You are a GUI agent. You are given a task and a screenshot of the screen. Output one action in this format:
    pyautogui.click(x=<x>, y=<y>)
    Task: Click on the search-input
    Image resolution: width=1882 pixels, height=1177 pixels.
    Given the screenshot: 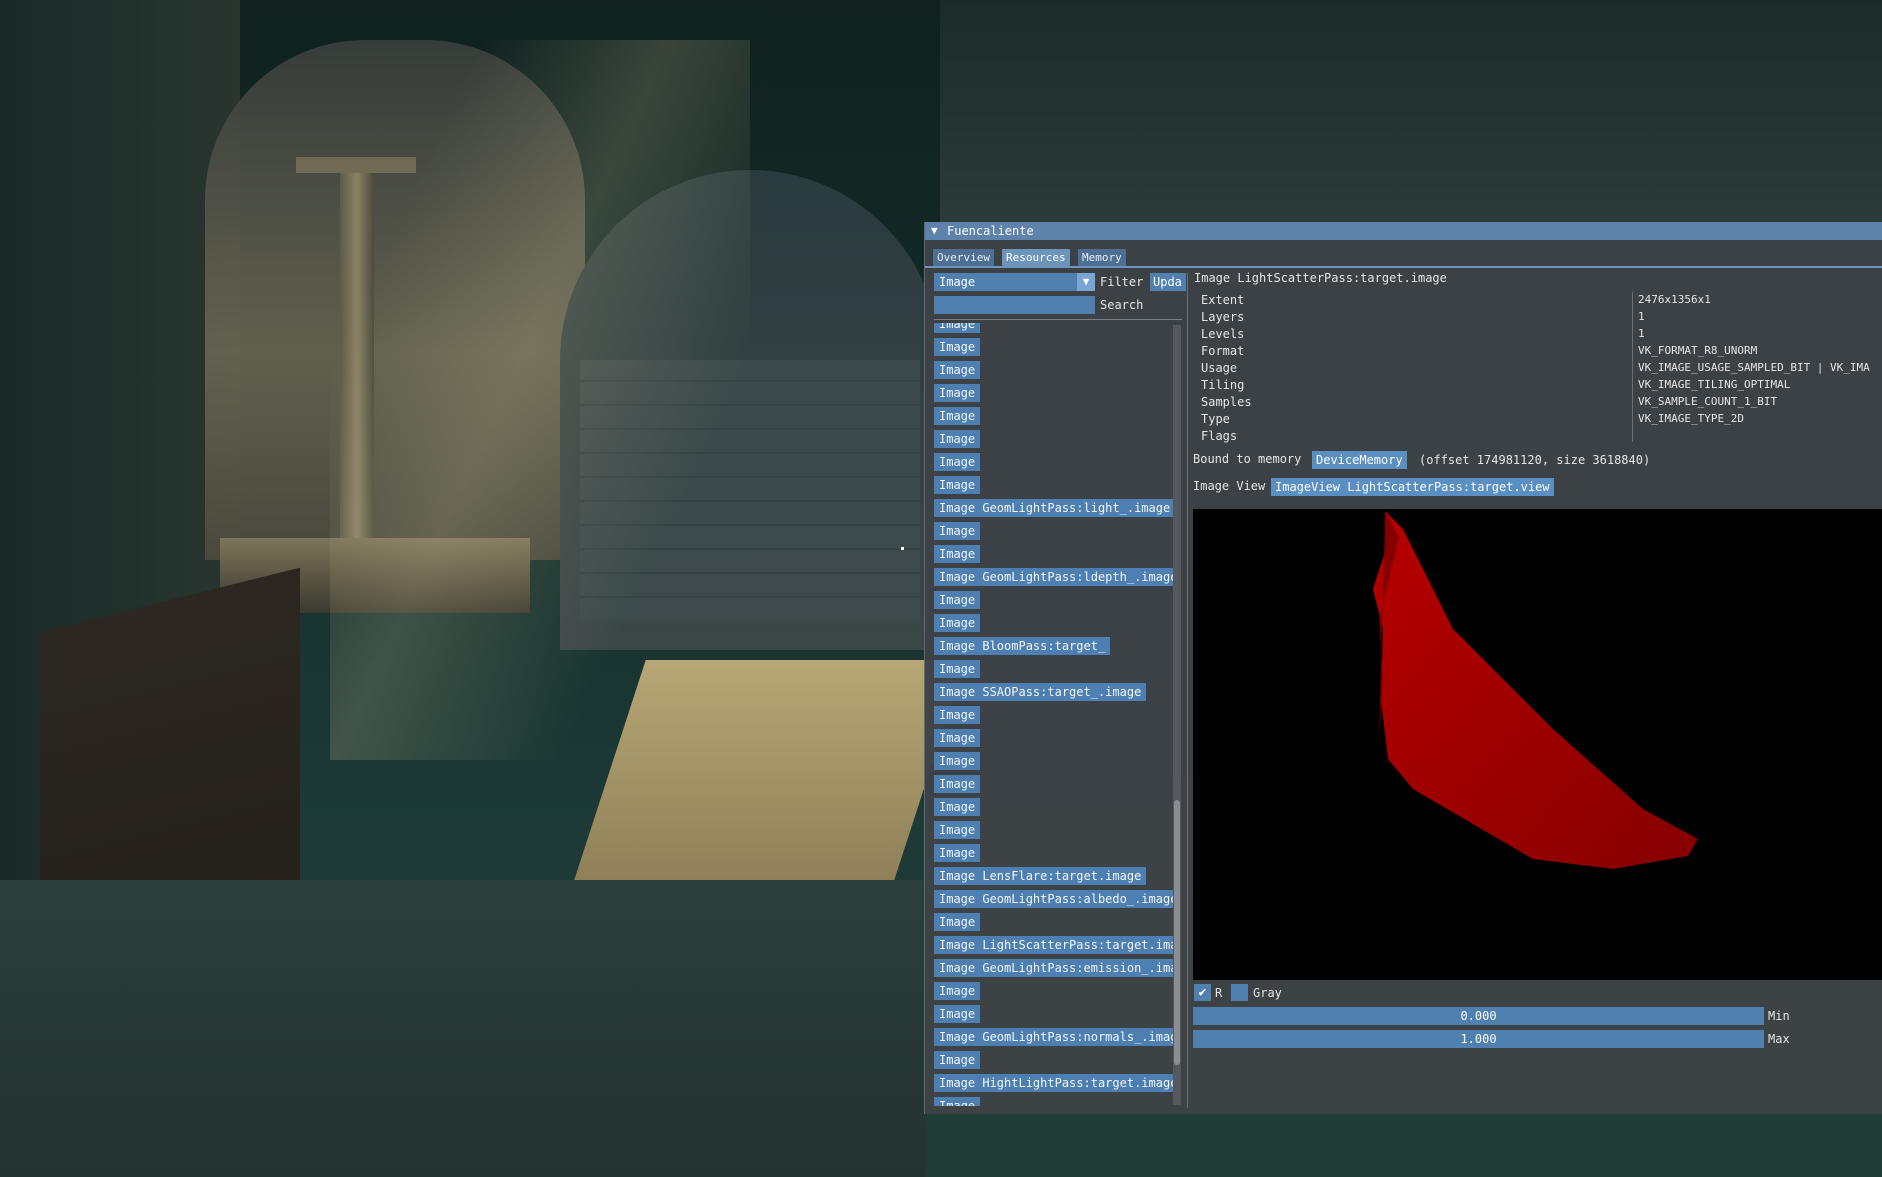 What is the action you would take?
    pyautogui.click(x=1014, y=305)
    